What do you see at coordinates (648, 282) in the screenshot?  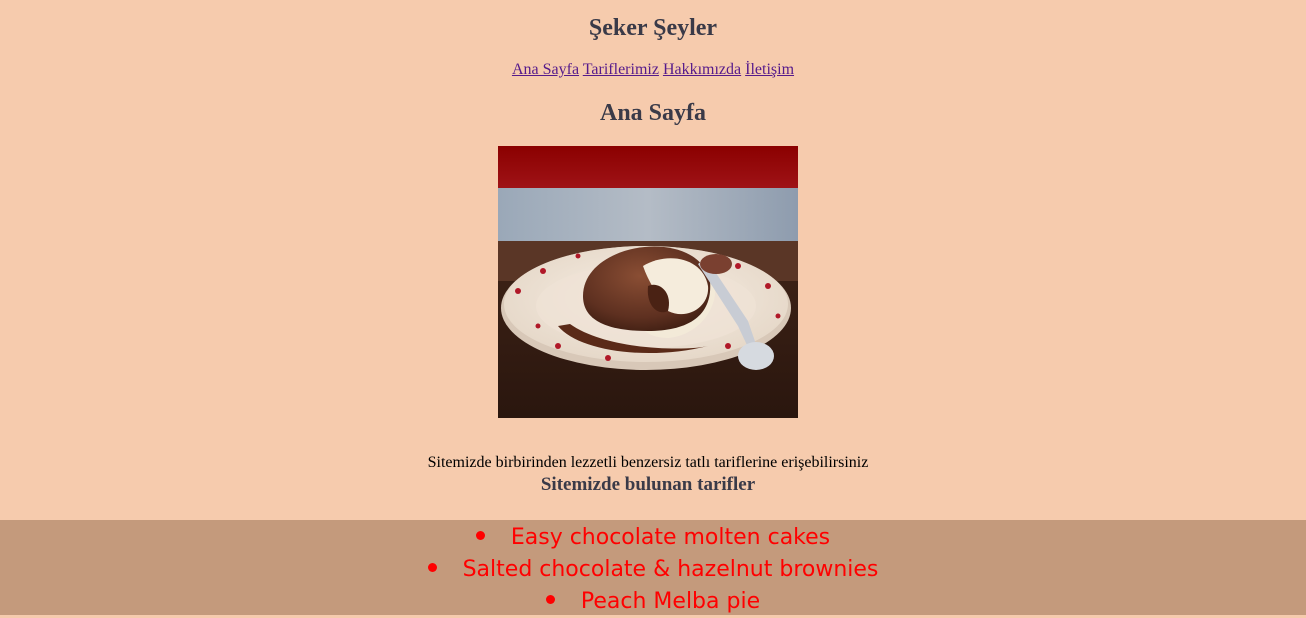 I see `hero-image-molten-cake` at bounding box center [648, 282].